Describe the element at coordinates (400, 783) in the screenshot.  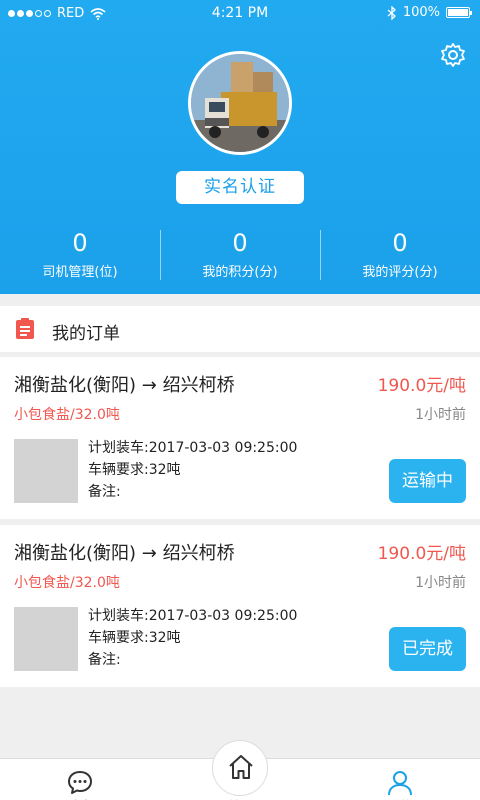
I see `user-icon` at that location.